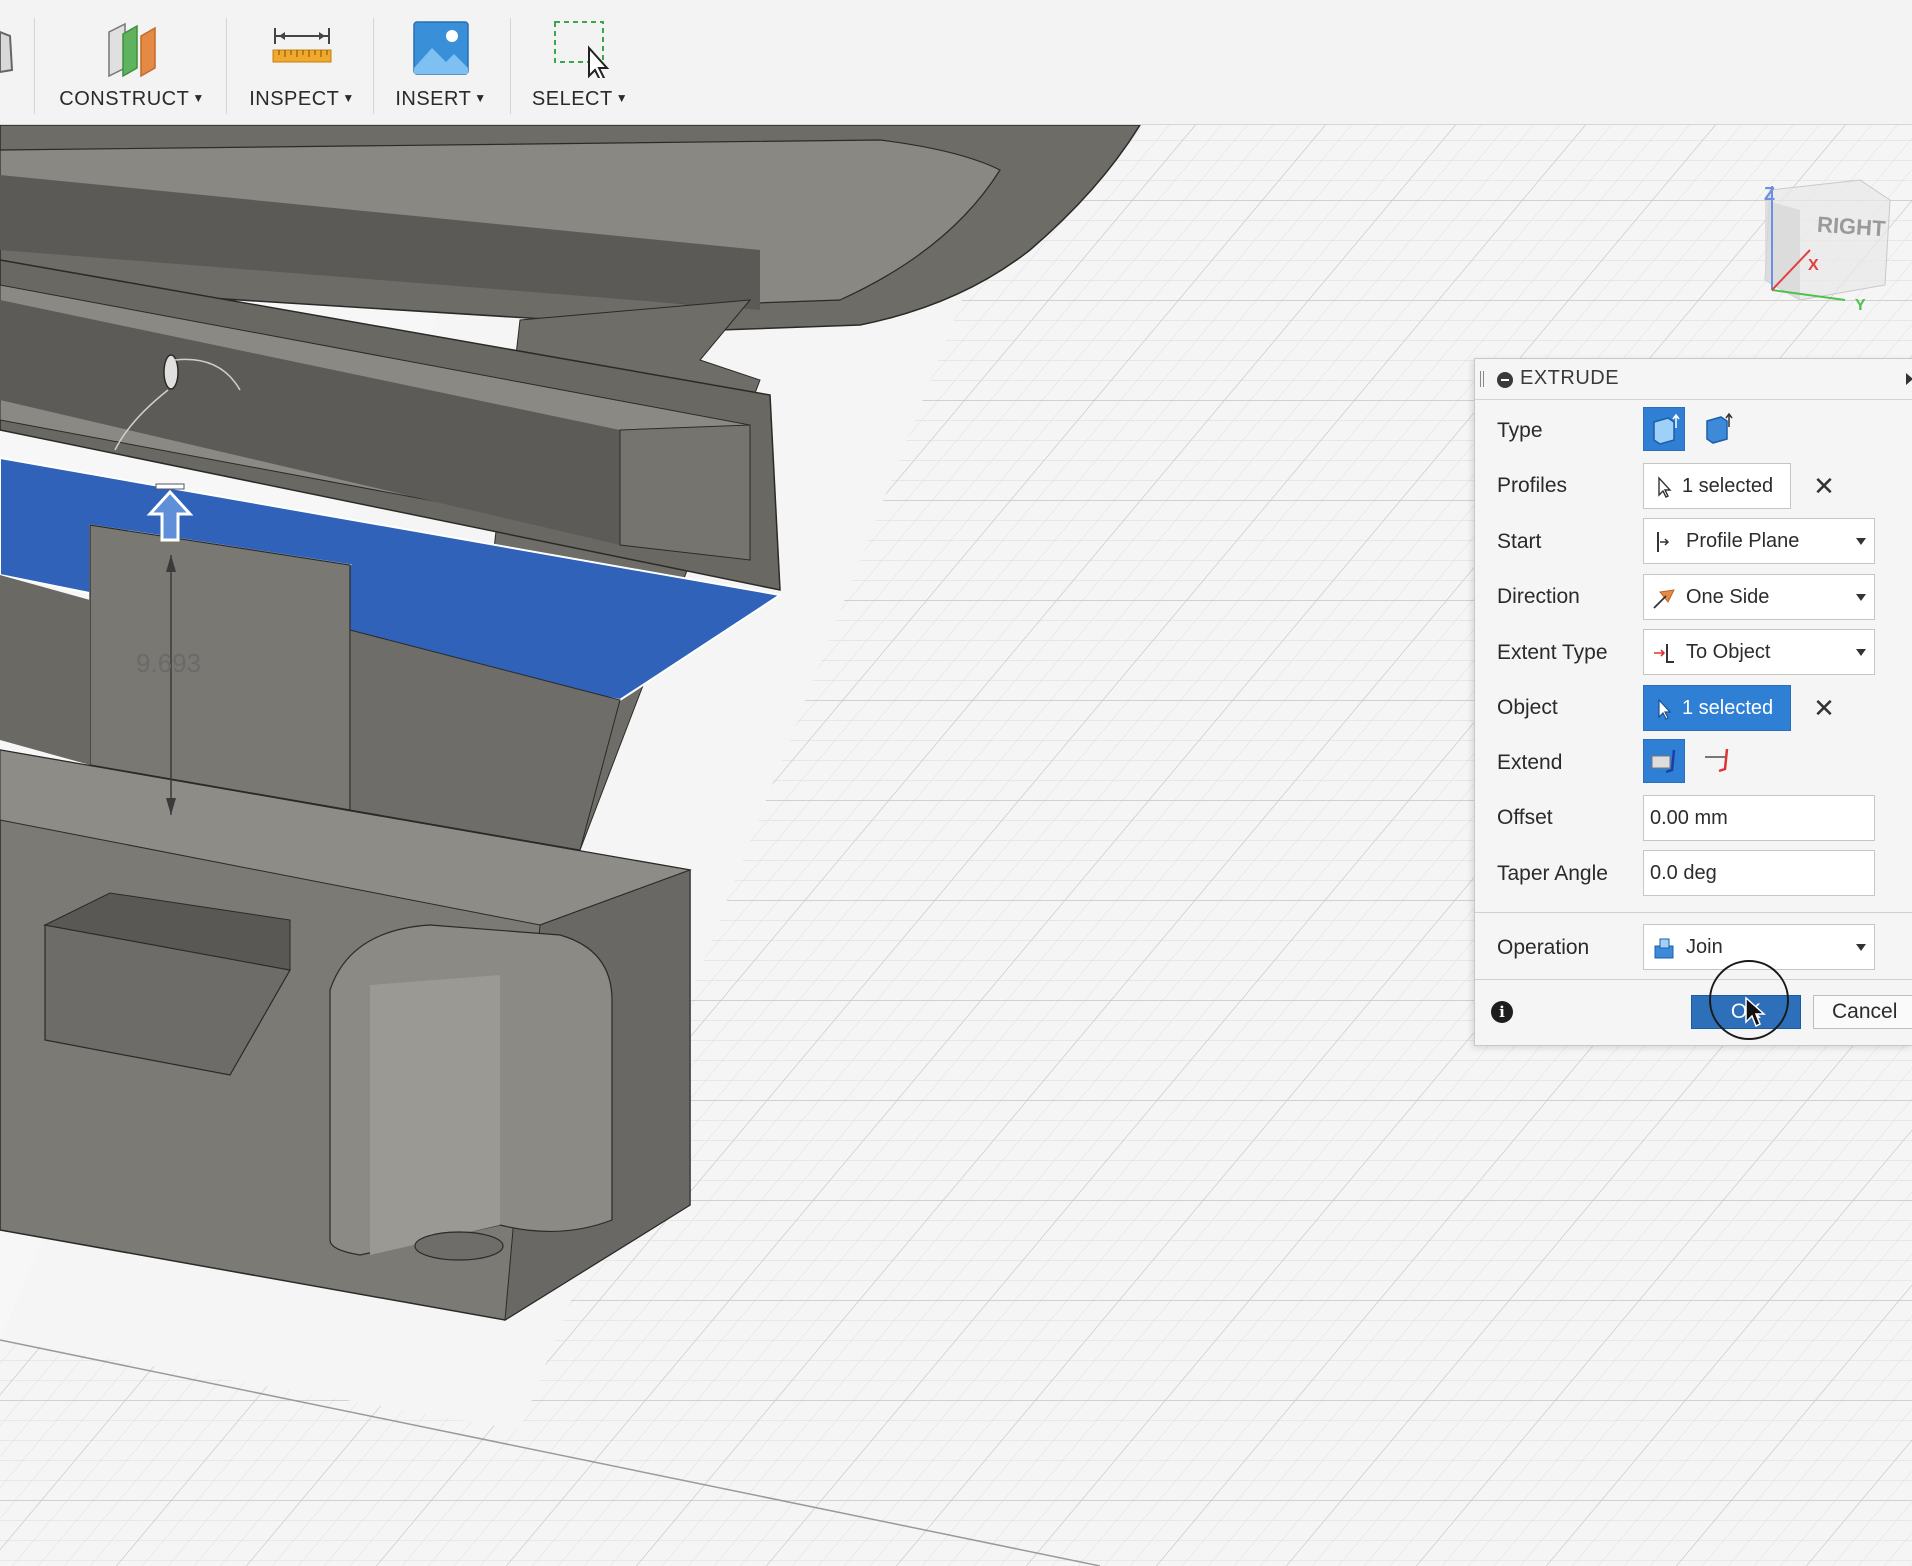  Describe the element at coordinates (1759, 873) in the screenshot. I see `taper-angle-input: 0.0 deg` at that location.